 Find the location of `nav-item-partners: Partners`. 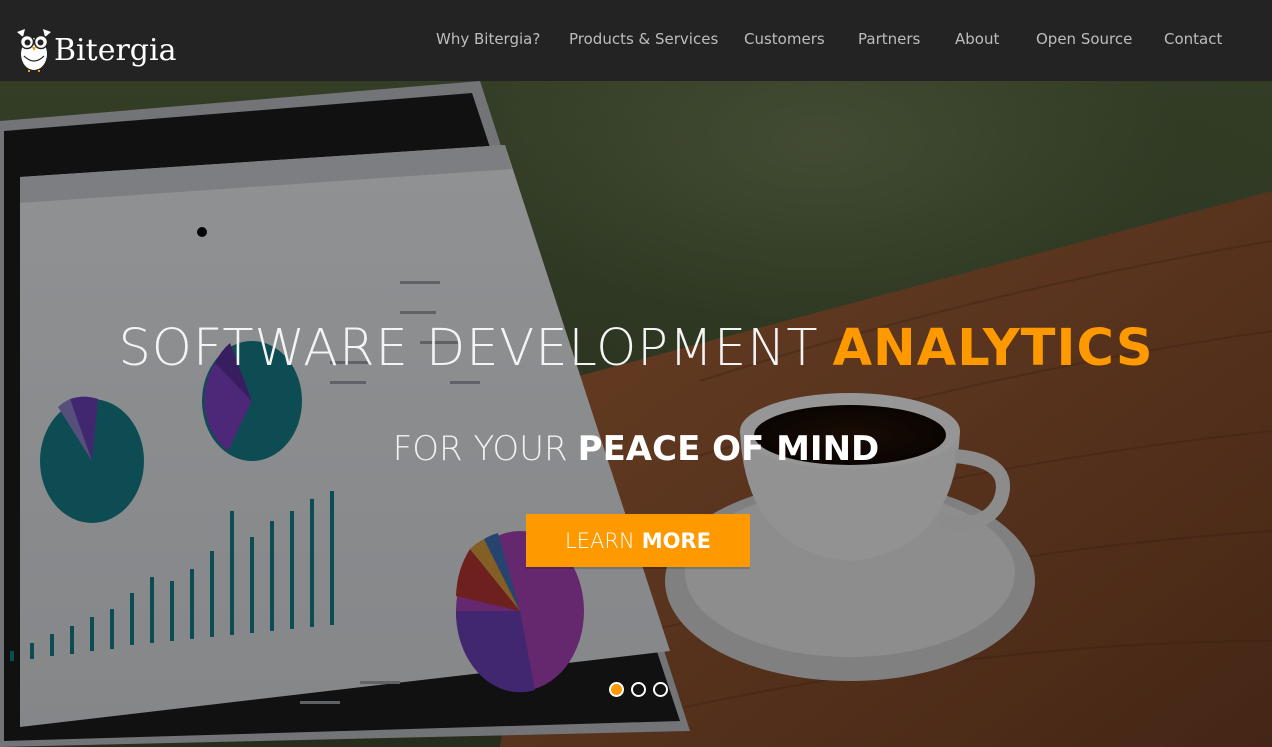

nav-item-partners: Partners is located at coordinates (889, 39).